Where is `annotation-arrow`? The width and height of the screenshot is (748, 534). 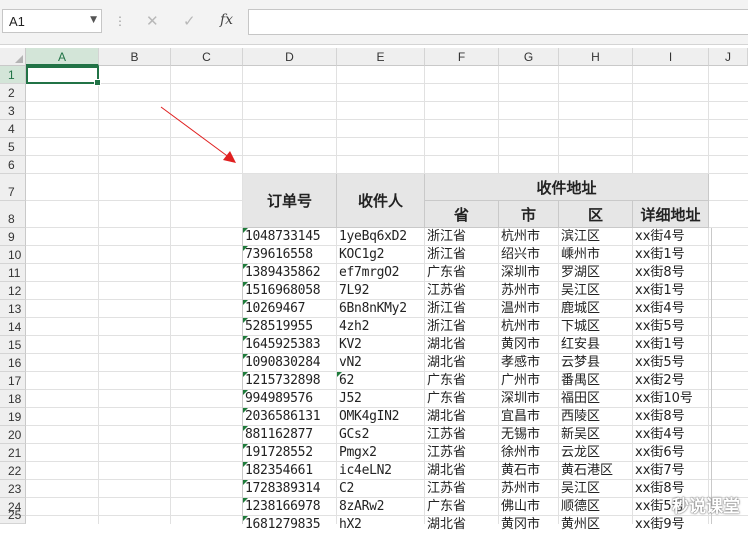
annotation-arrow is located at coordinates (198, 134).